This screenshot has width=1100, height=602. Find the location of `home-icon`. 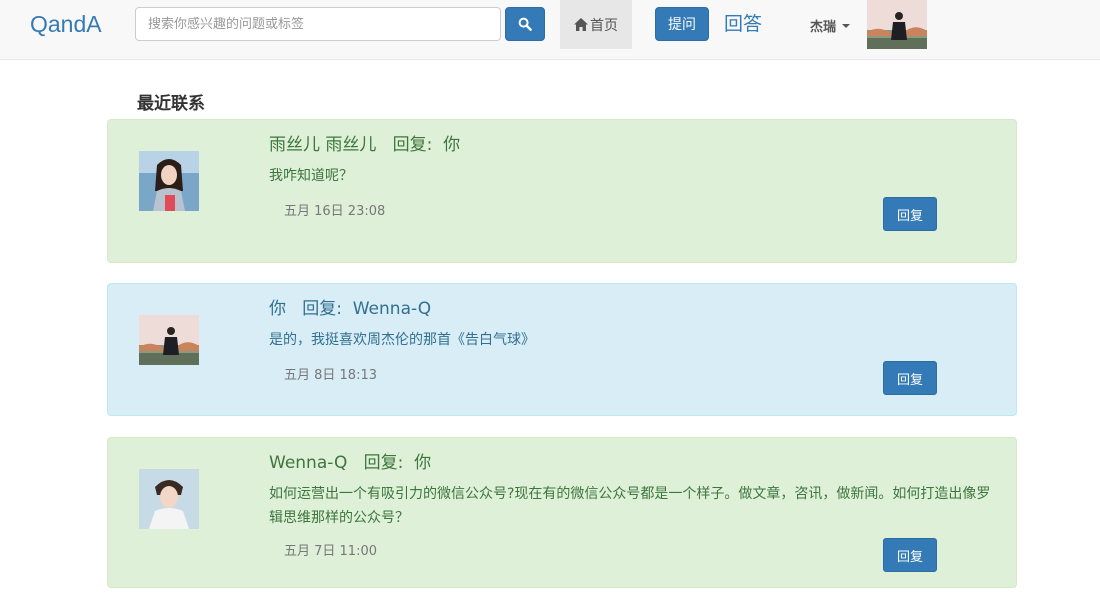

home-icon is located at coordinates (581, 24).